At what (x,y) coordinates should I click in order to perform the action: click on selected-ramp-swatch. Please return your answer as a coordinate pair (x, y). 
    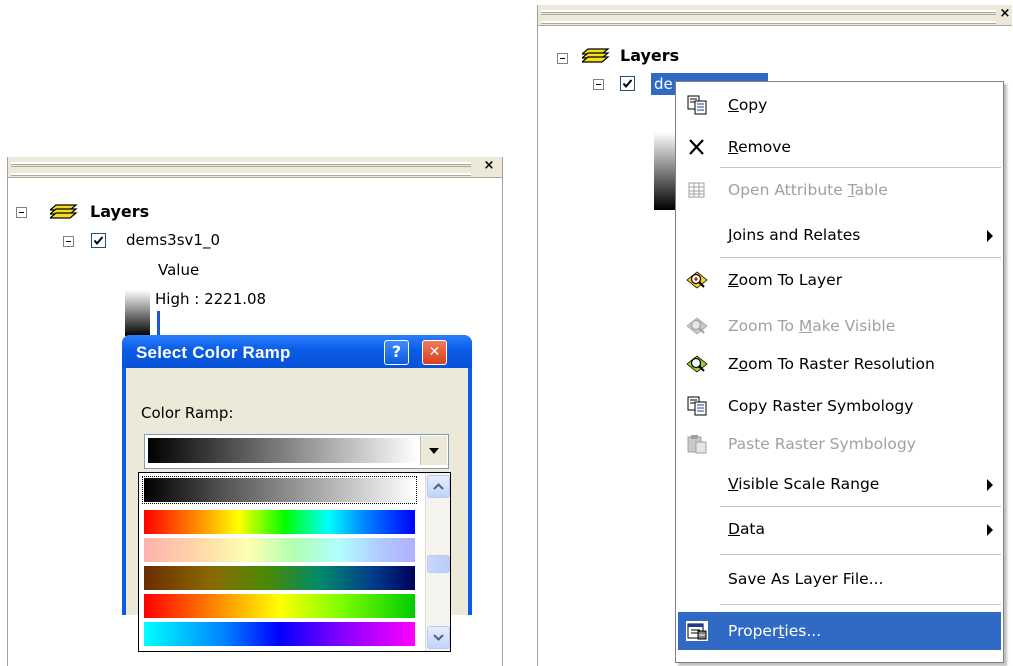
    Looking at the image, I should click on (283, 450).